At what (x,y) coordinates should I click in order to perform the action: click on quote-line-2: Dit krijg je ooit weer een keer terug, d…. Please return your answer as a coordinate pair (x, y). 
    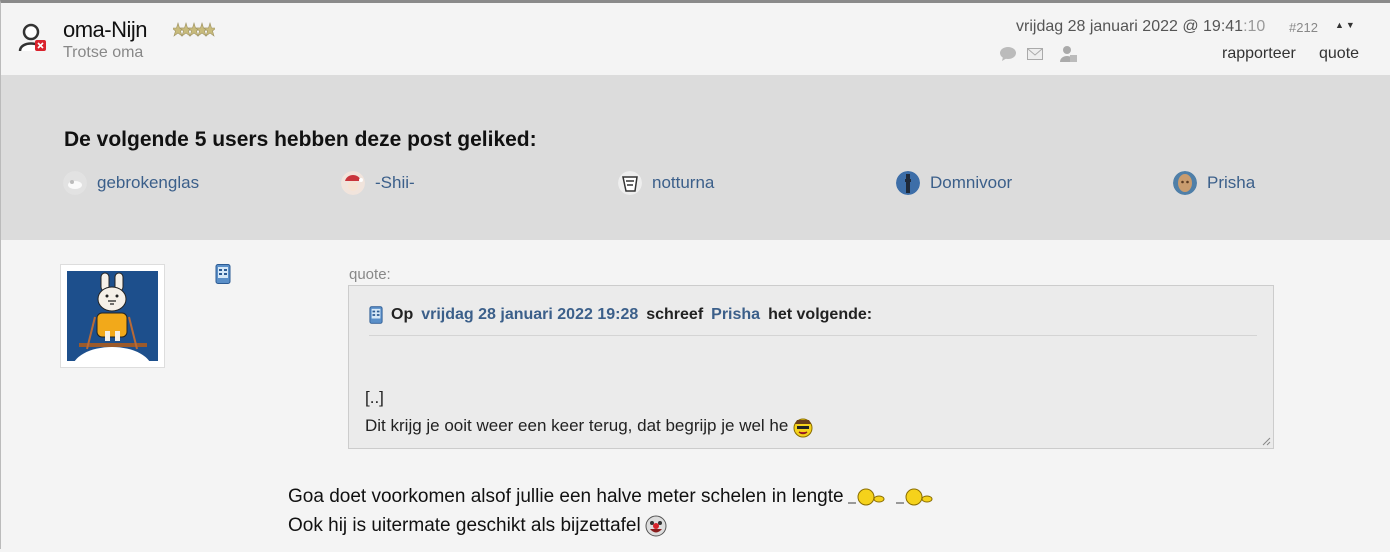
    Looking at the image, I should click on (589, 426).